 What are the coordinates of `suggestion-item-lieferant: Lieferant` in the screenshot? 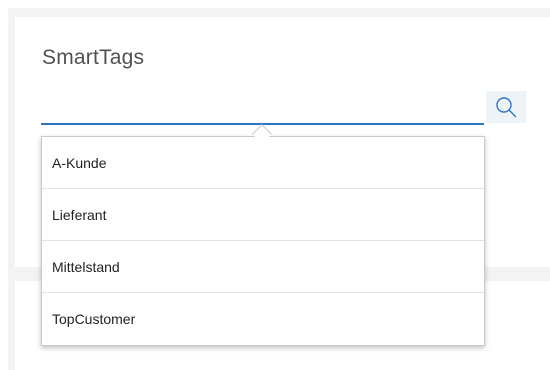 It's located at (263, 215).